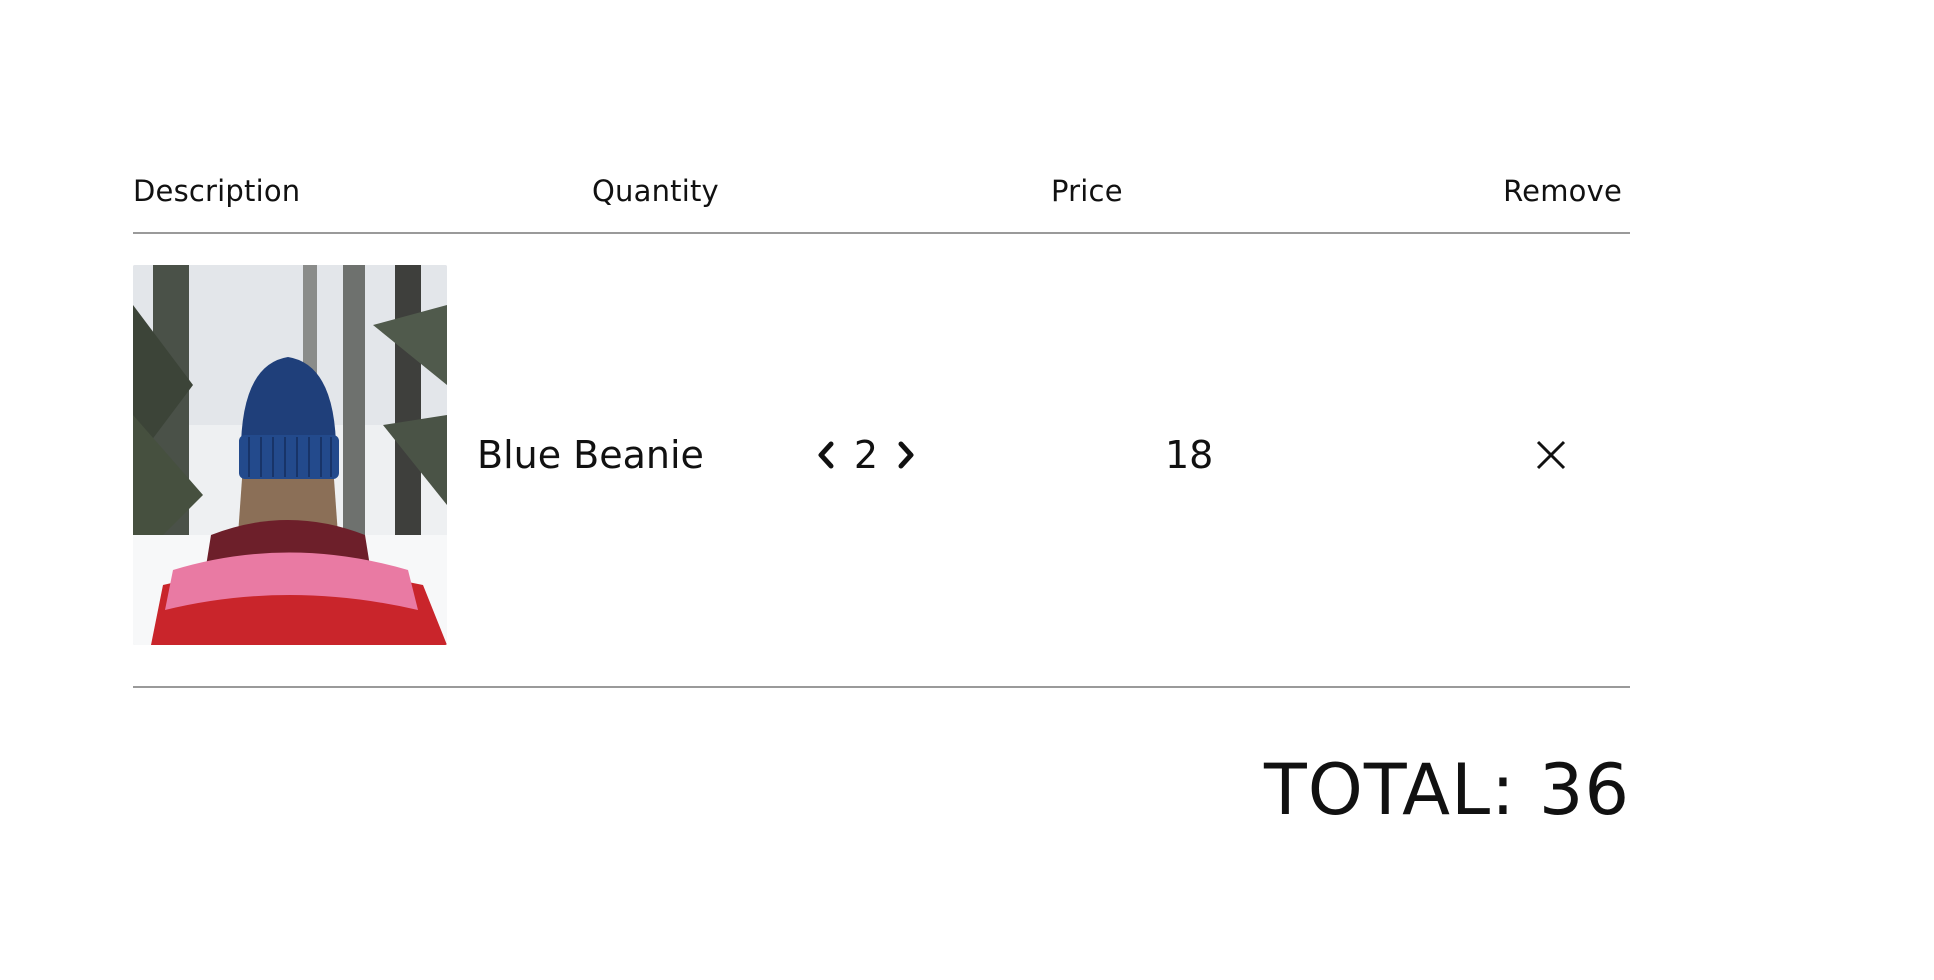  Describe the element at coordinates (655, 191) in the screenshot. I see `column-header-quantity: Quantity` at that location.